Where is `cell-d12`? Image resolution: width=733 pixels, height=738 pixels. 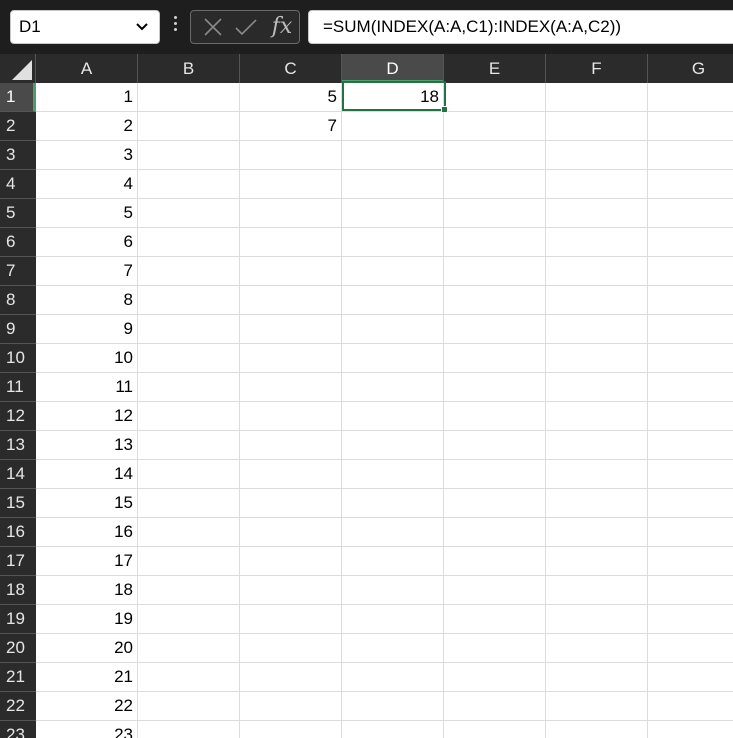
cell-d12 is located at coordinates (393, 416).